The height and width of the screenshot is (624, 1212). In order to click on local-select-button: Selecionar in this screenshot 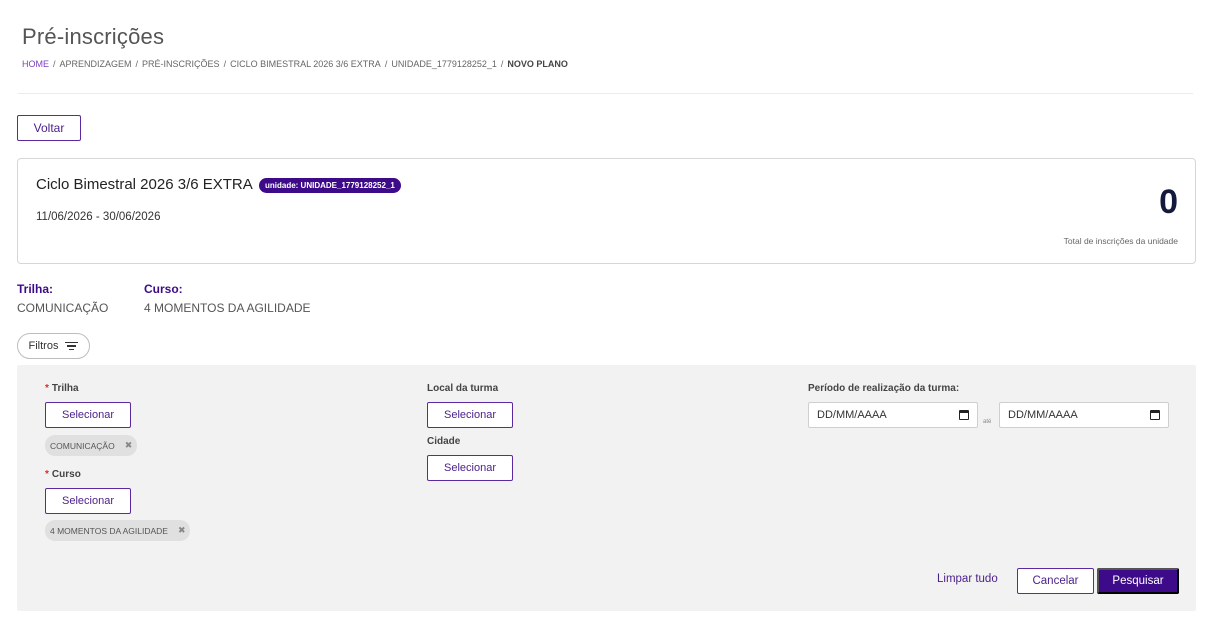, I will do `click(470, 415)`.